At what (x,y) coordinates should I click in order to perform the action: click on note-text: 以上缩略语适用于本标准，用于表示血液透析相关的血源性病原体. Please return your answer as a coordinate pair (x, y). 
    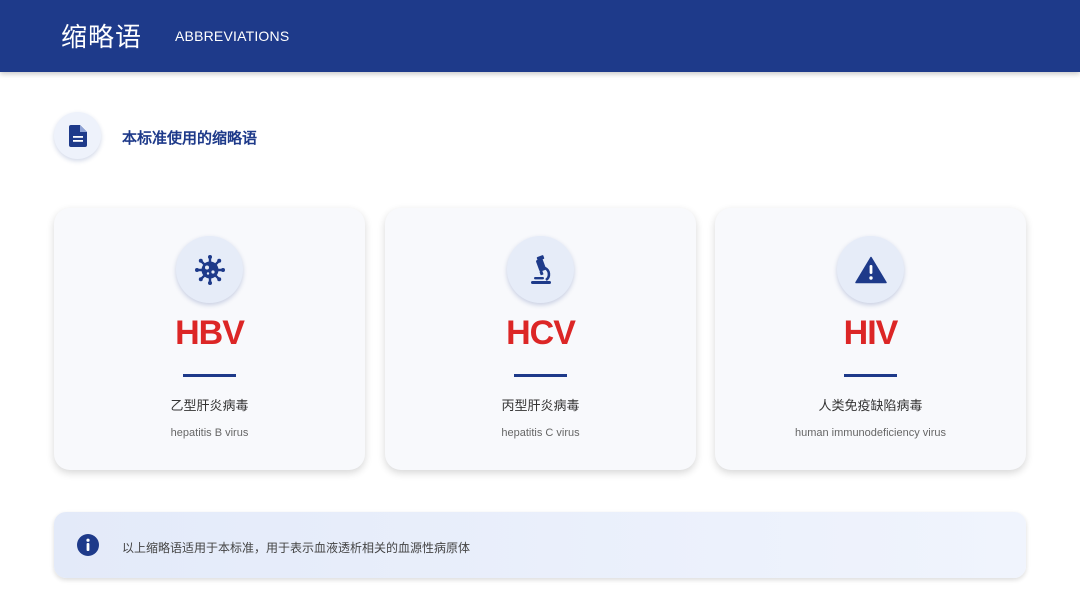
    Looking at the image, I should click on (296, 548).